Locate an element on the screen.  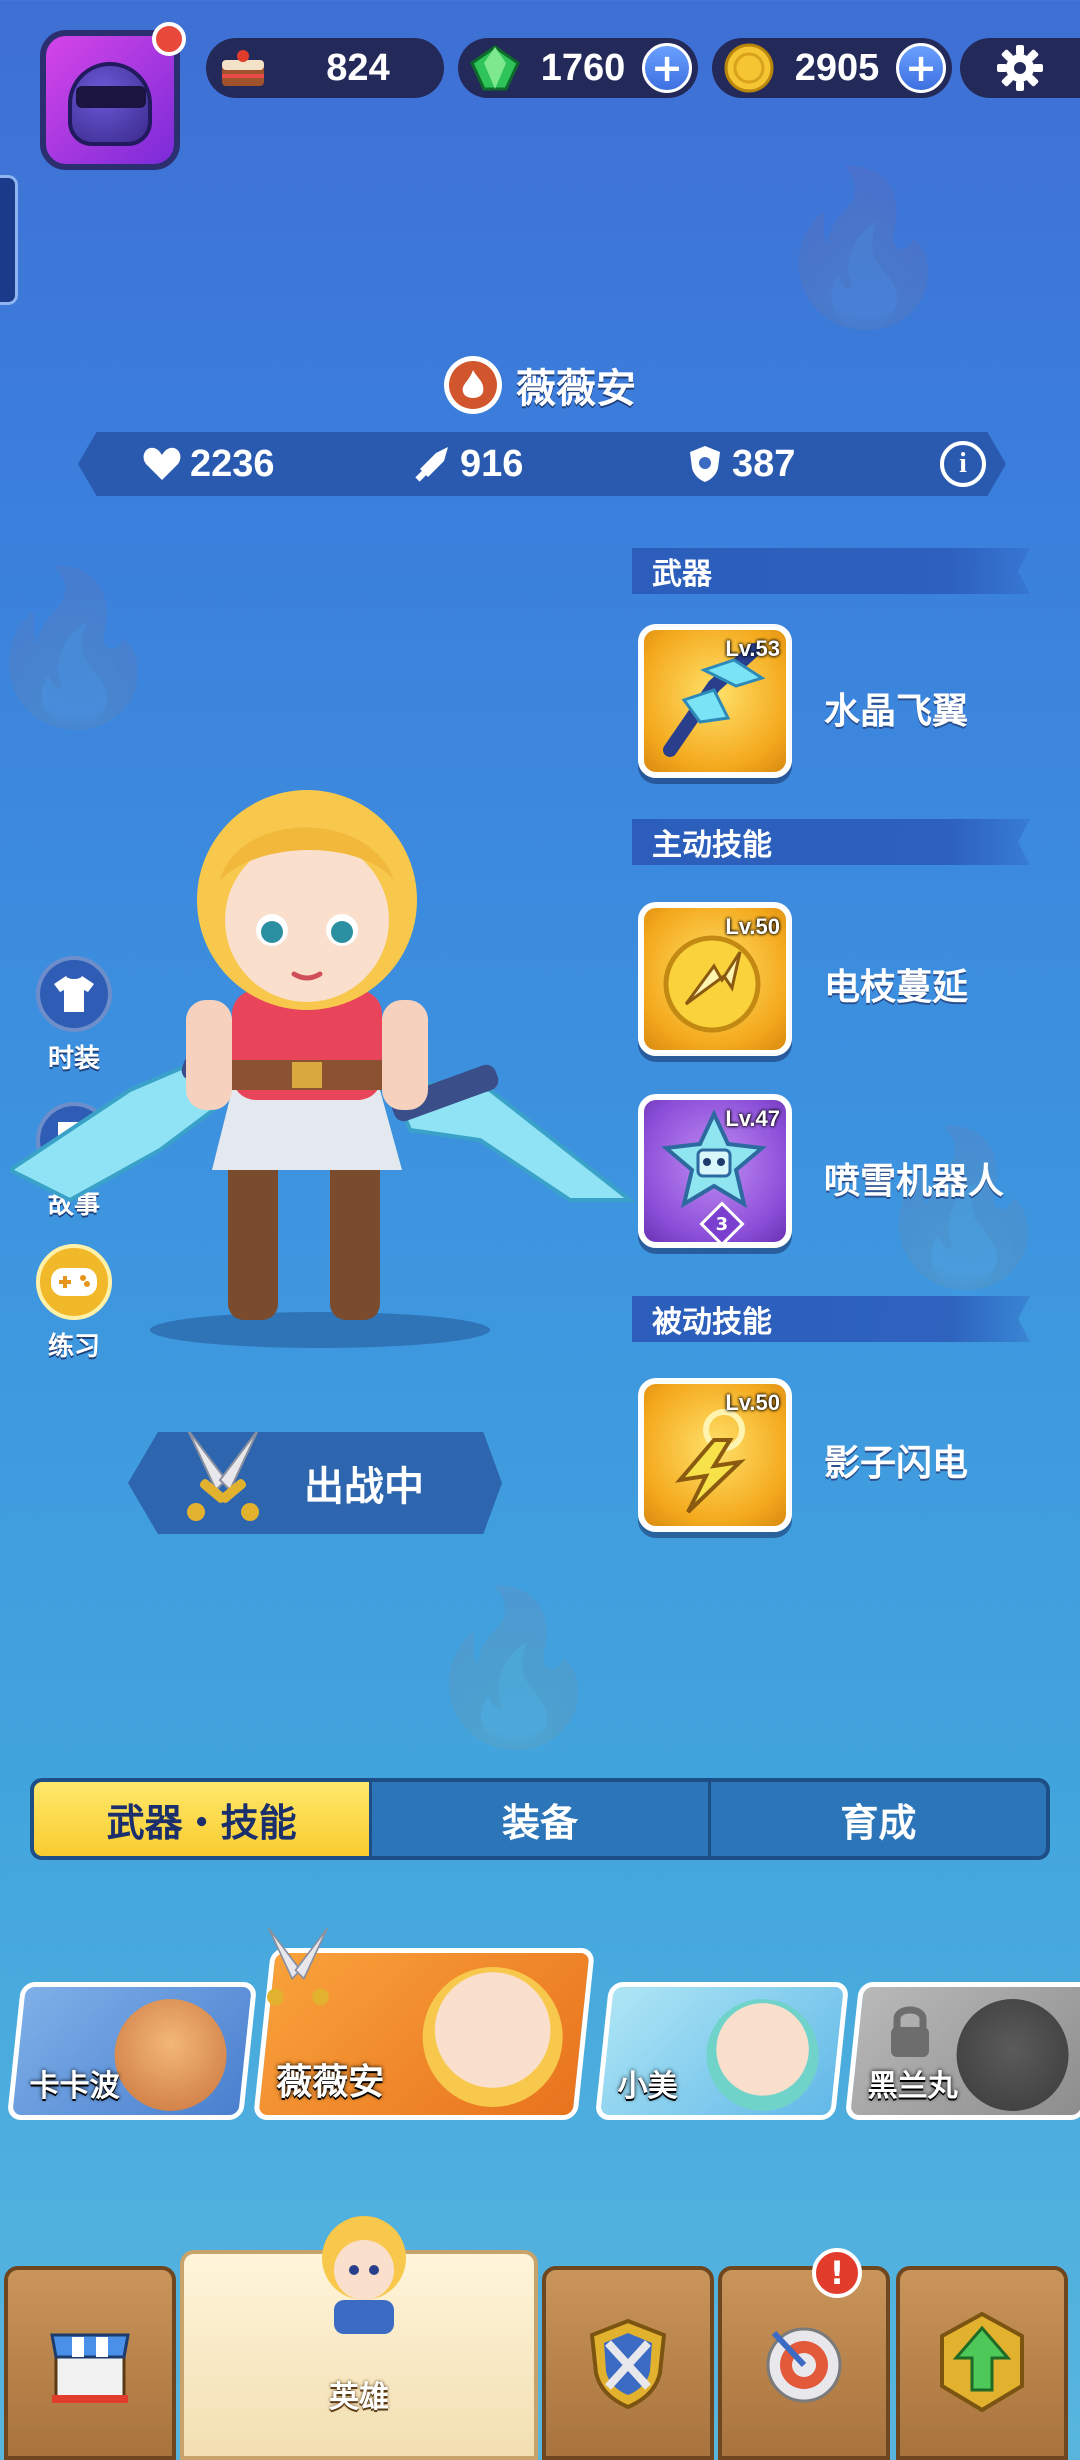
fire-element-icon is located at coordinates (473, 385).